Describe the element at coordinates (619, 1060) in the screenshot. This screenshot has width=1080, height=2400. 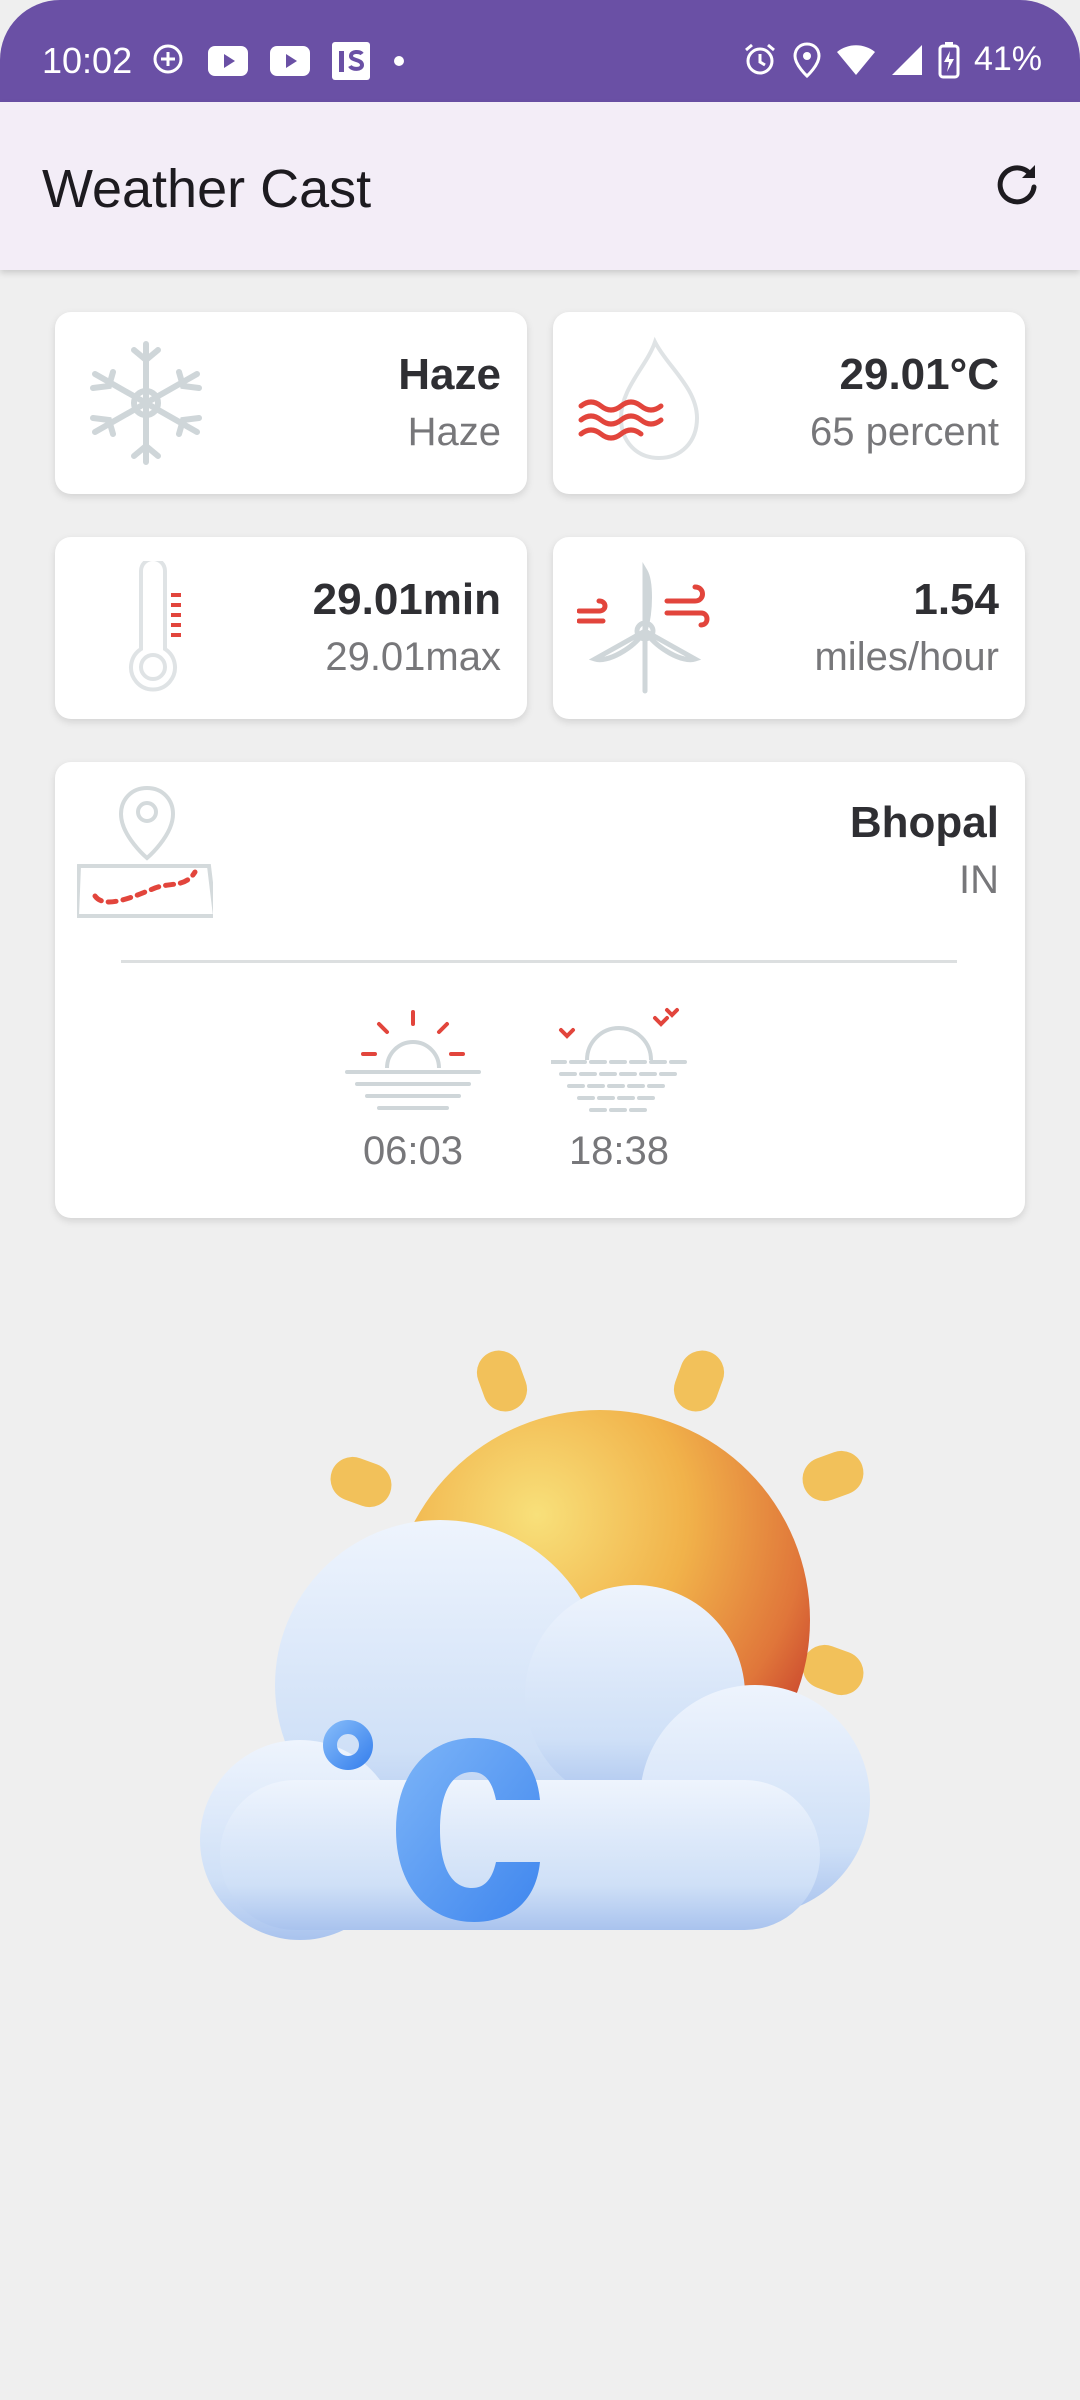
I see `sunset-icon` at that location.